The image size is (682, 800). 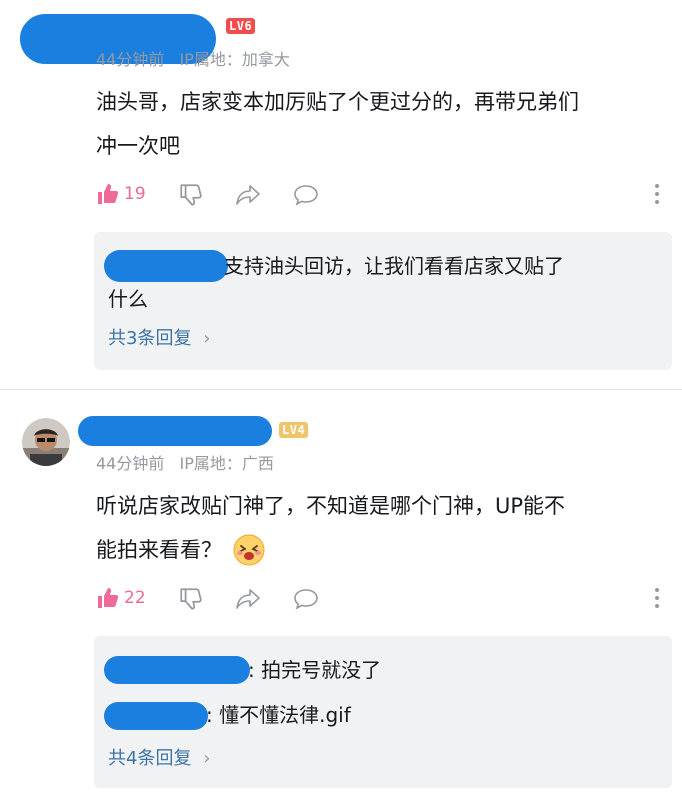 What do you see at coordinates (341, 389) in the screenshot?
I see `comment-divider` at bounding box center [341, 389].